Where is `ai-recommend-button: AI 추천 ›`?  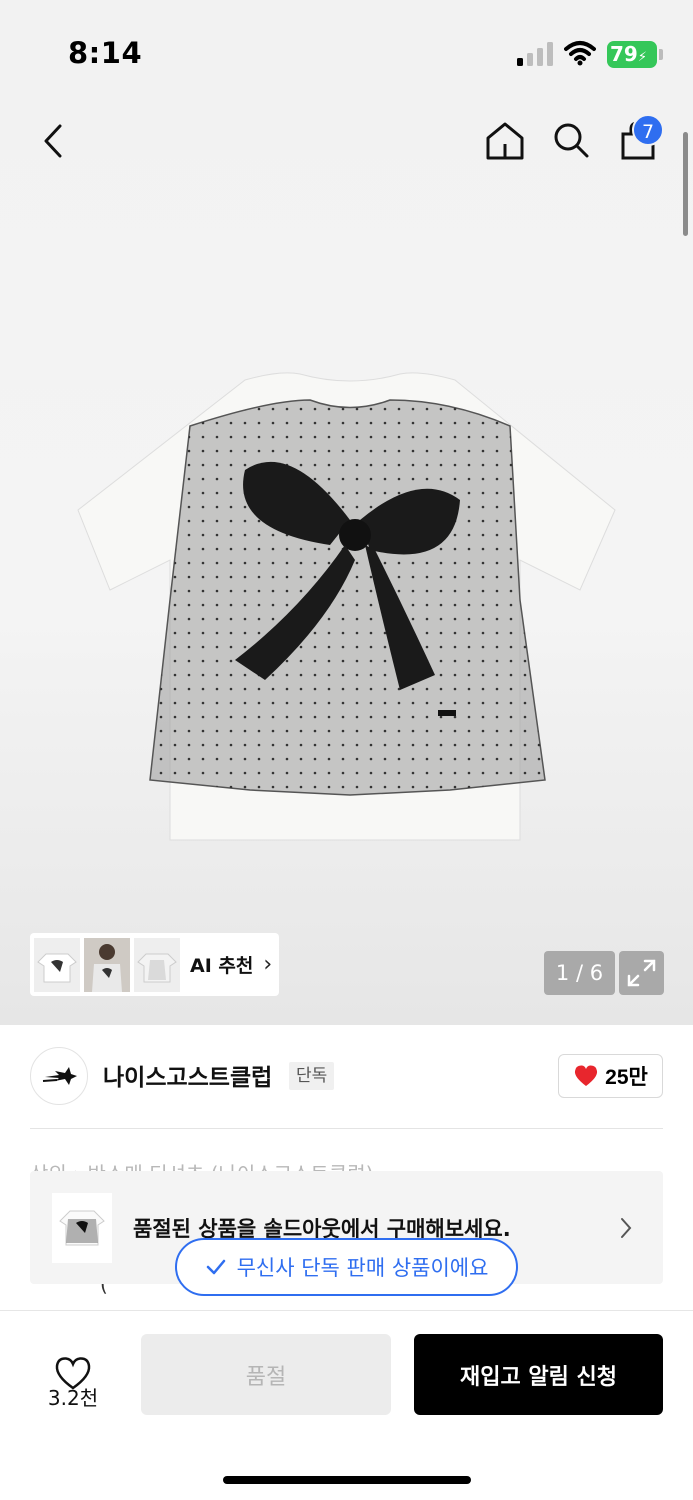
ai-recommend-button: AI 추천 › is located at coordinates (154, 964).